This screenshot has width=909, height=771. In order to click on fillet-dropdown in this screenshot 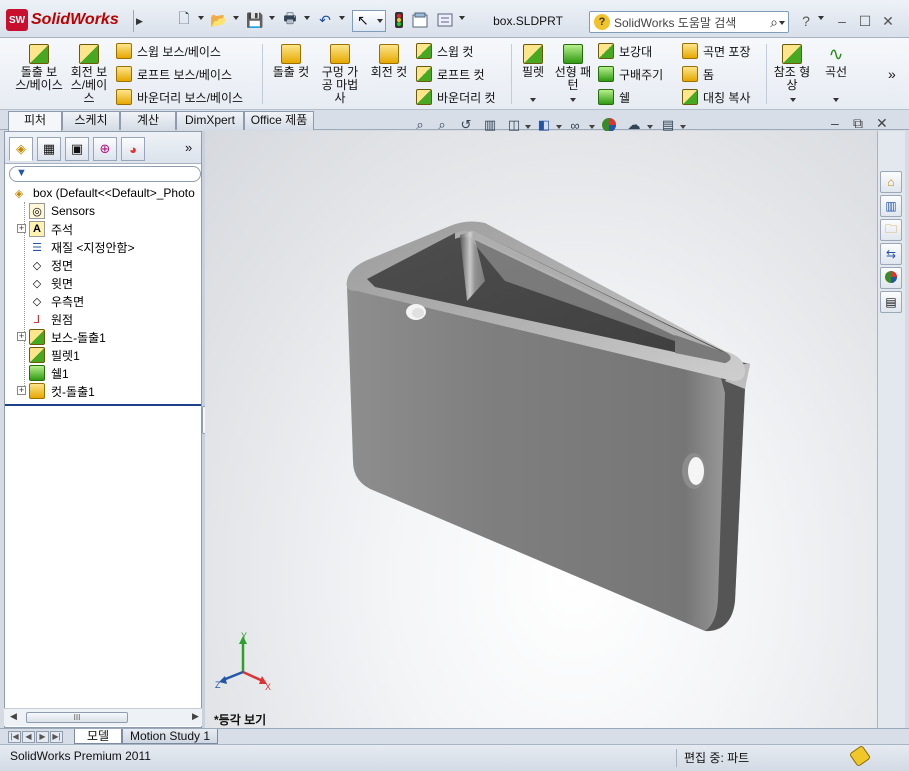, I will do `click(533, 100)`.